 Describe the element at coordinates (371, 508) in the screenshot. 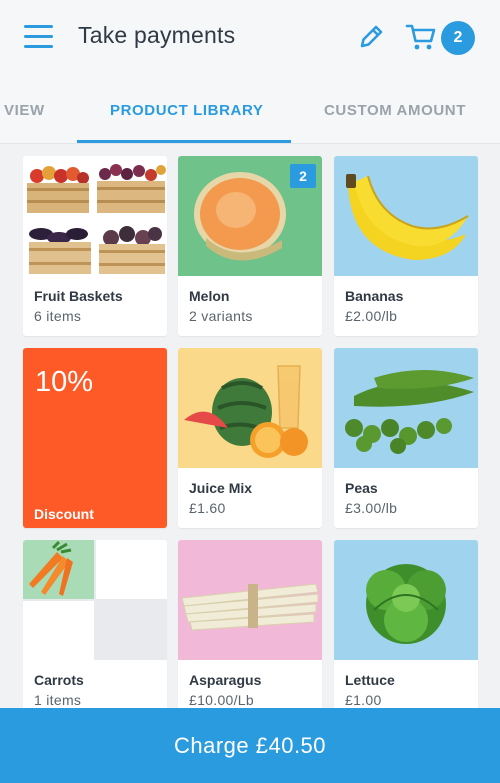

I see `product-subtitle: £3.00/lb` at that location.